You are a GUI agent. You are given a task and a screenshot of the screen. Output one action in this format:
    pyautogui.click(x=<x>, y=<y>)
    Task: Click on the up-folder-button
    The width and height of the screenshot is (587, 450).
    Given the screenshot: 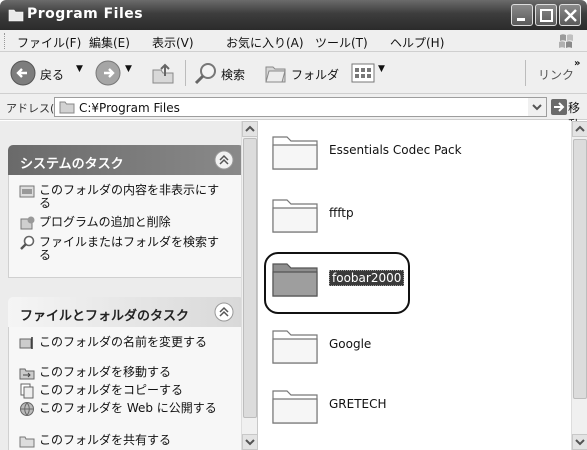 What is the action you would take?
    pyautogui.click(x=163, y=73)
    